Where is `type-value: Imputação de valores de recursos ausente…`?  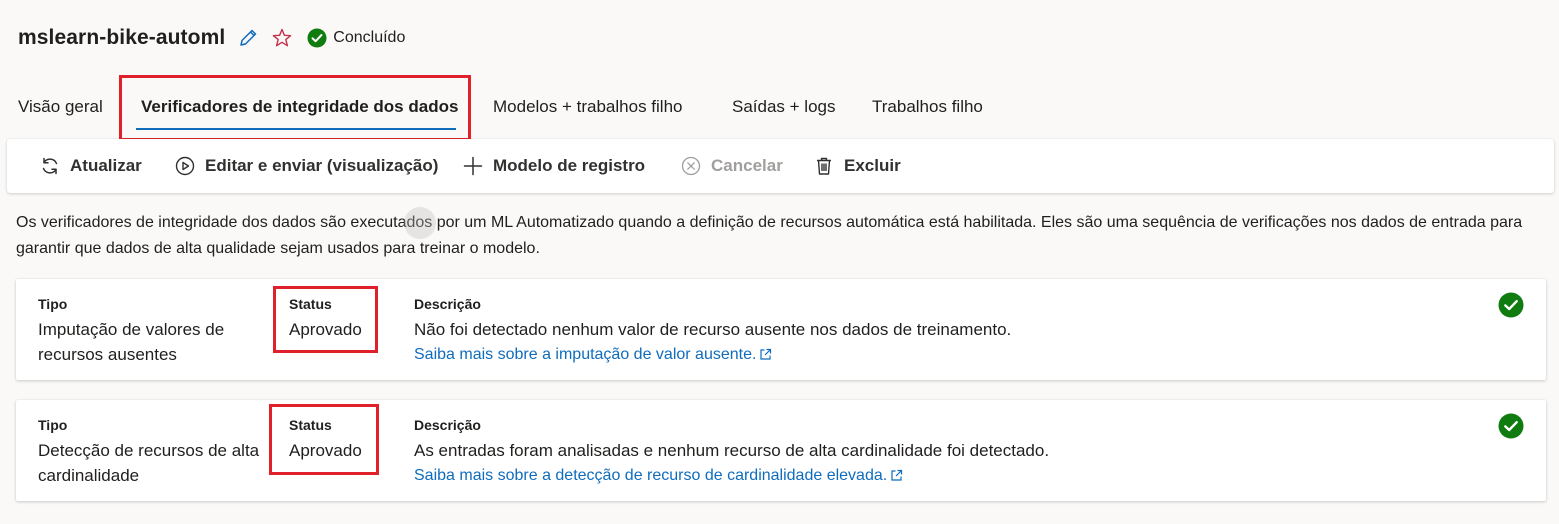 type-value: Imputação de valores de recursos ausente… is located at coordinates (131, 342).